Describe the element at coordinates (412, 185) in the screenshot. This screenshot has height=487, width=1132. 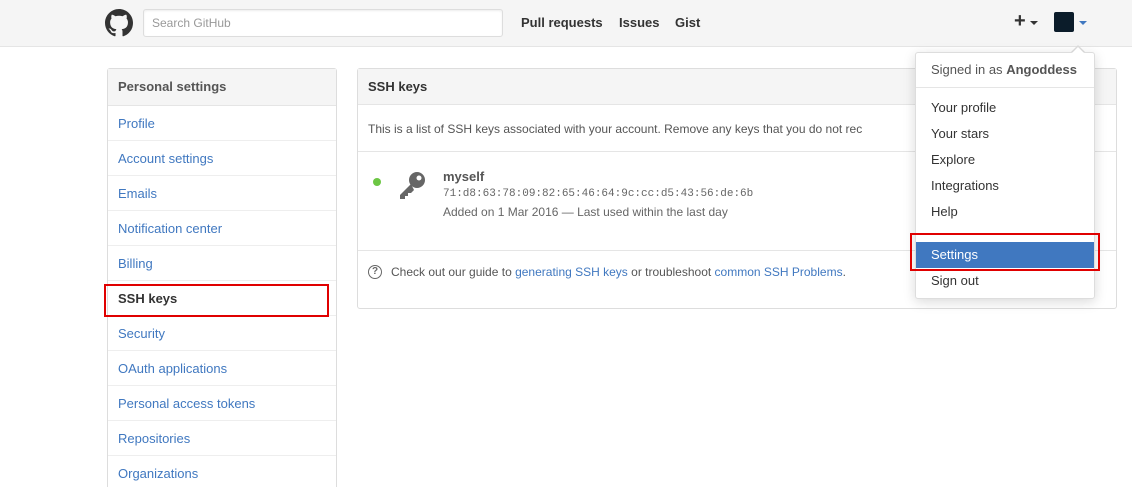
I see `key-icon` at that location.